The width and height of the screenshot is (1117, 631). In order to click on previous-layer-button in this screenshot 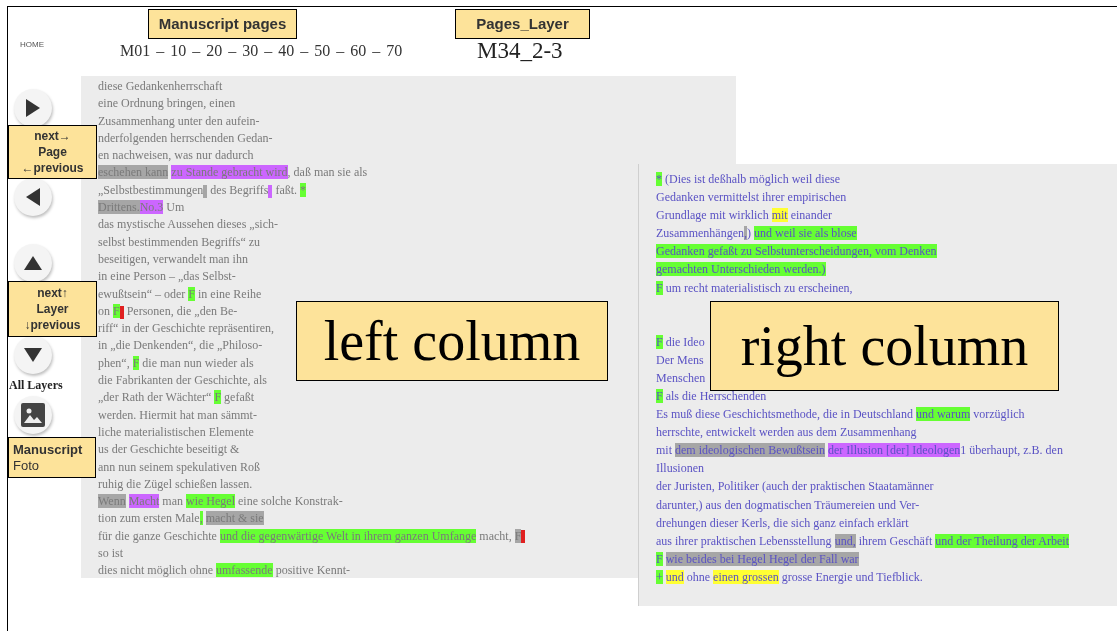, I will do `click(33, 355)`.